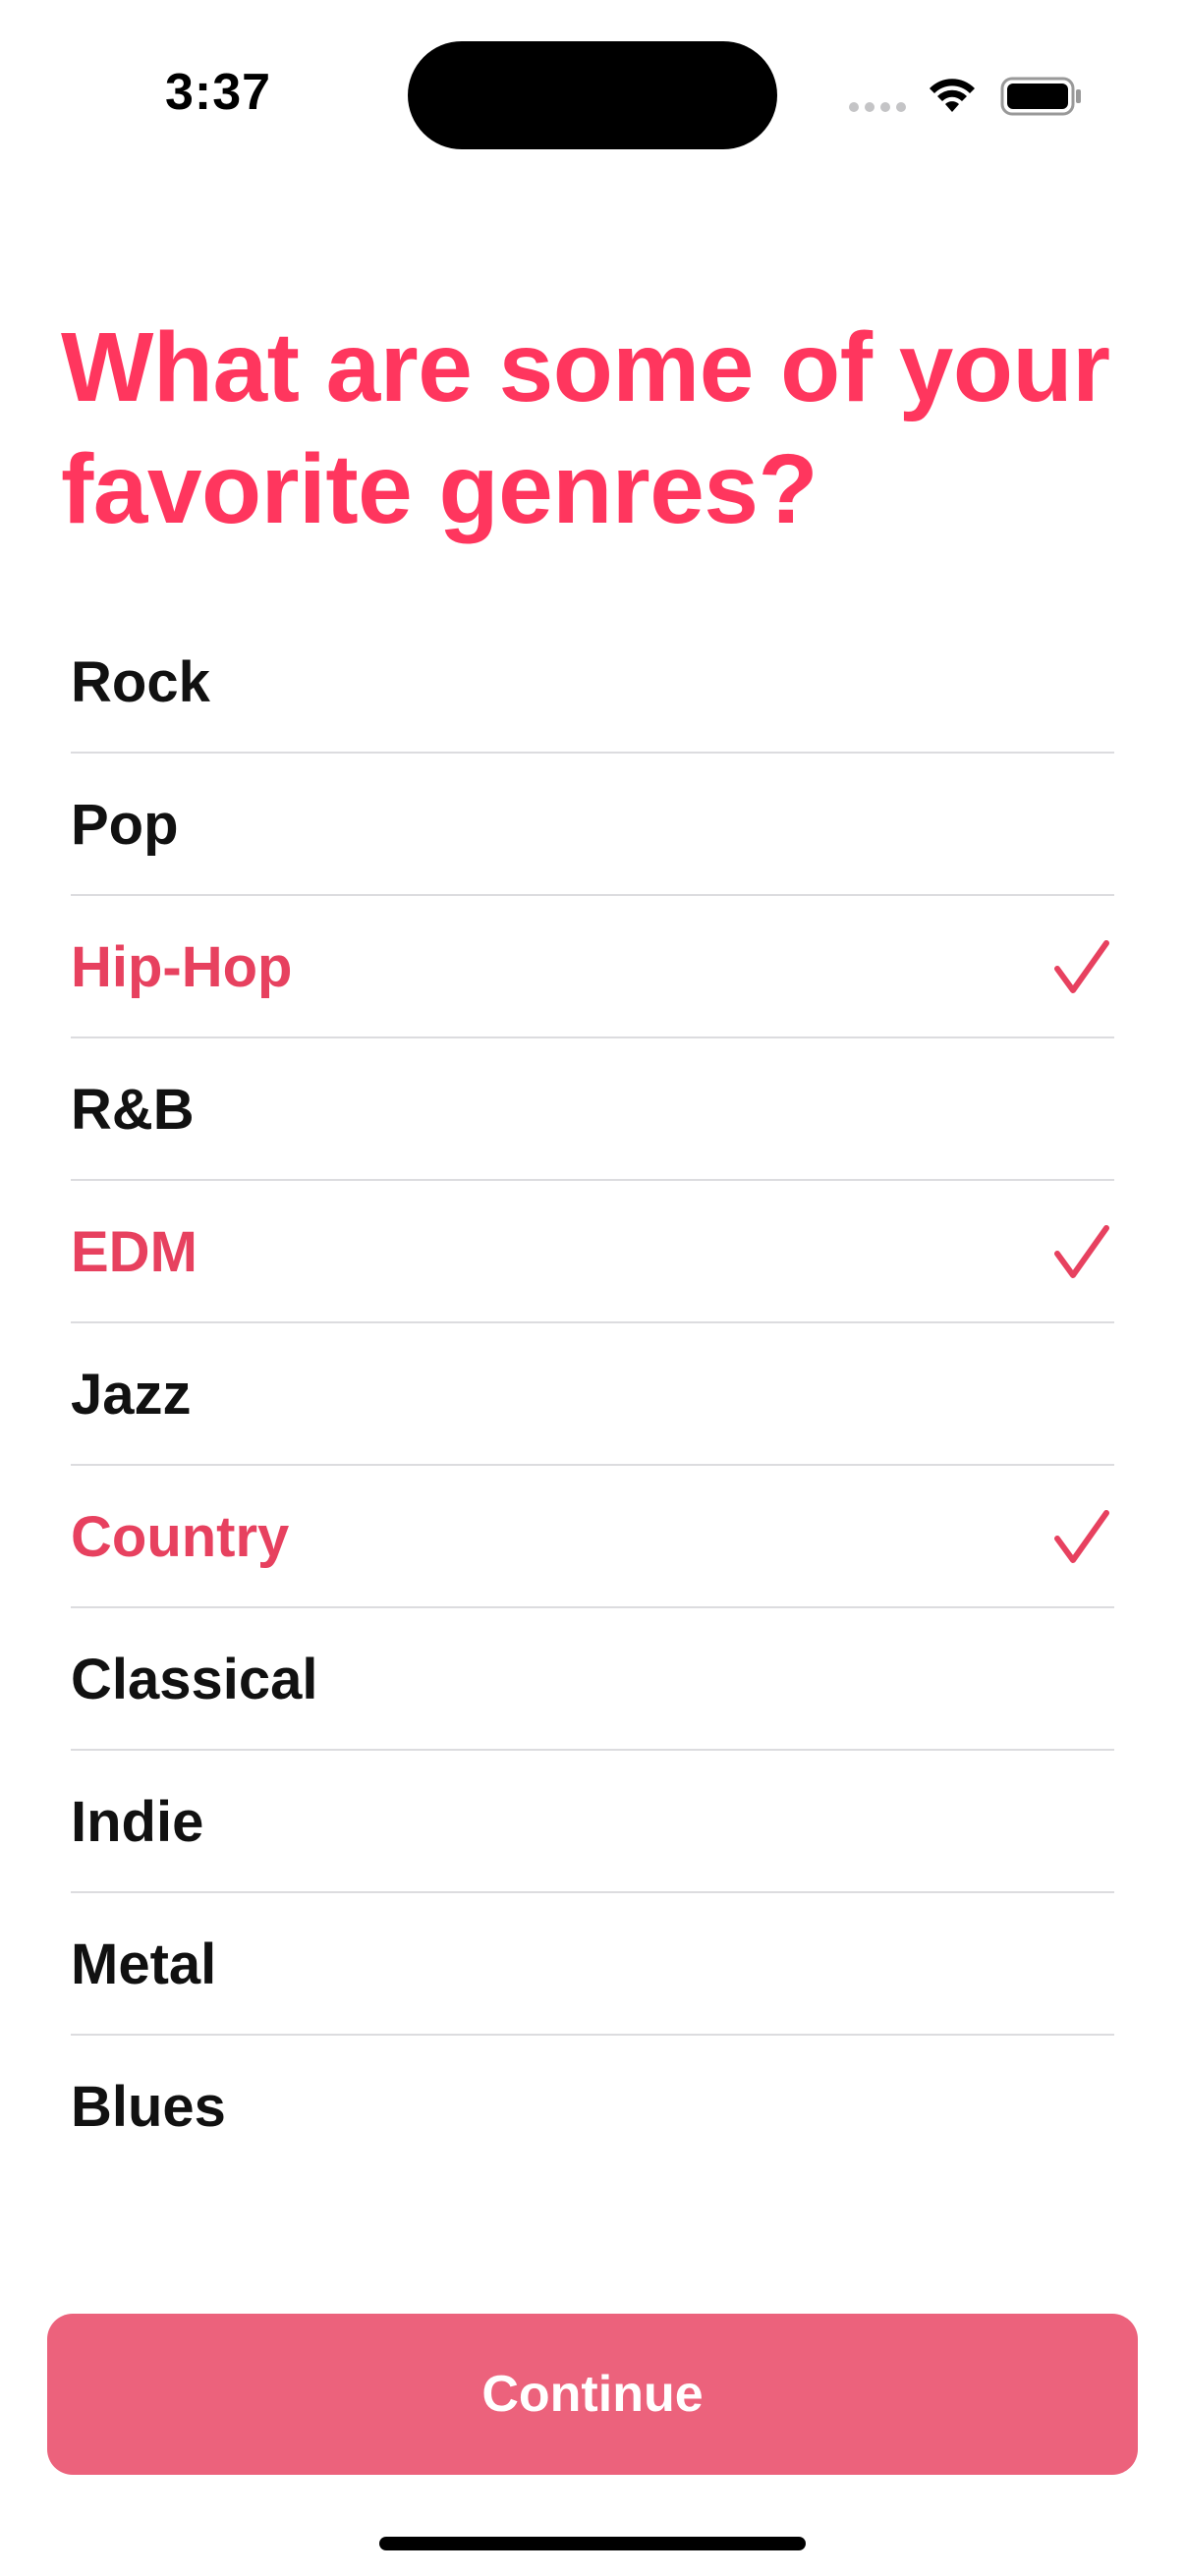  Describe the element at coordinates (1041, 96) in the screenshot. I see `battery-icon` at that location.